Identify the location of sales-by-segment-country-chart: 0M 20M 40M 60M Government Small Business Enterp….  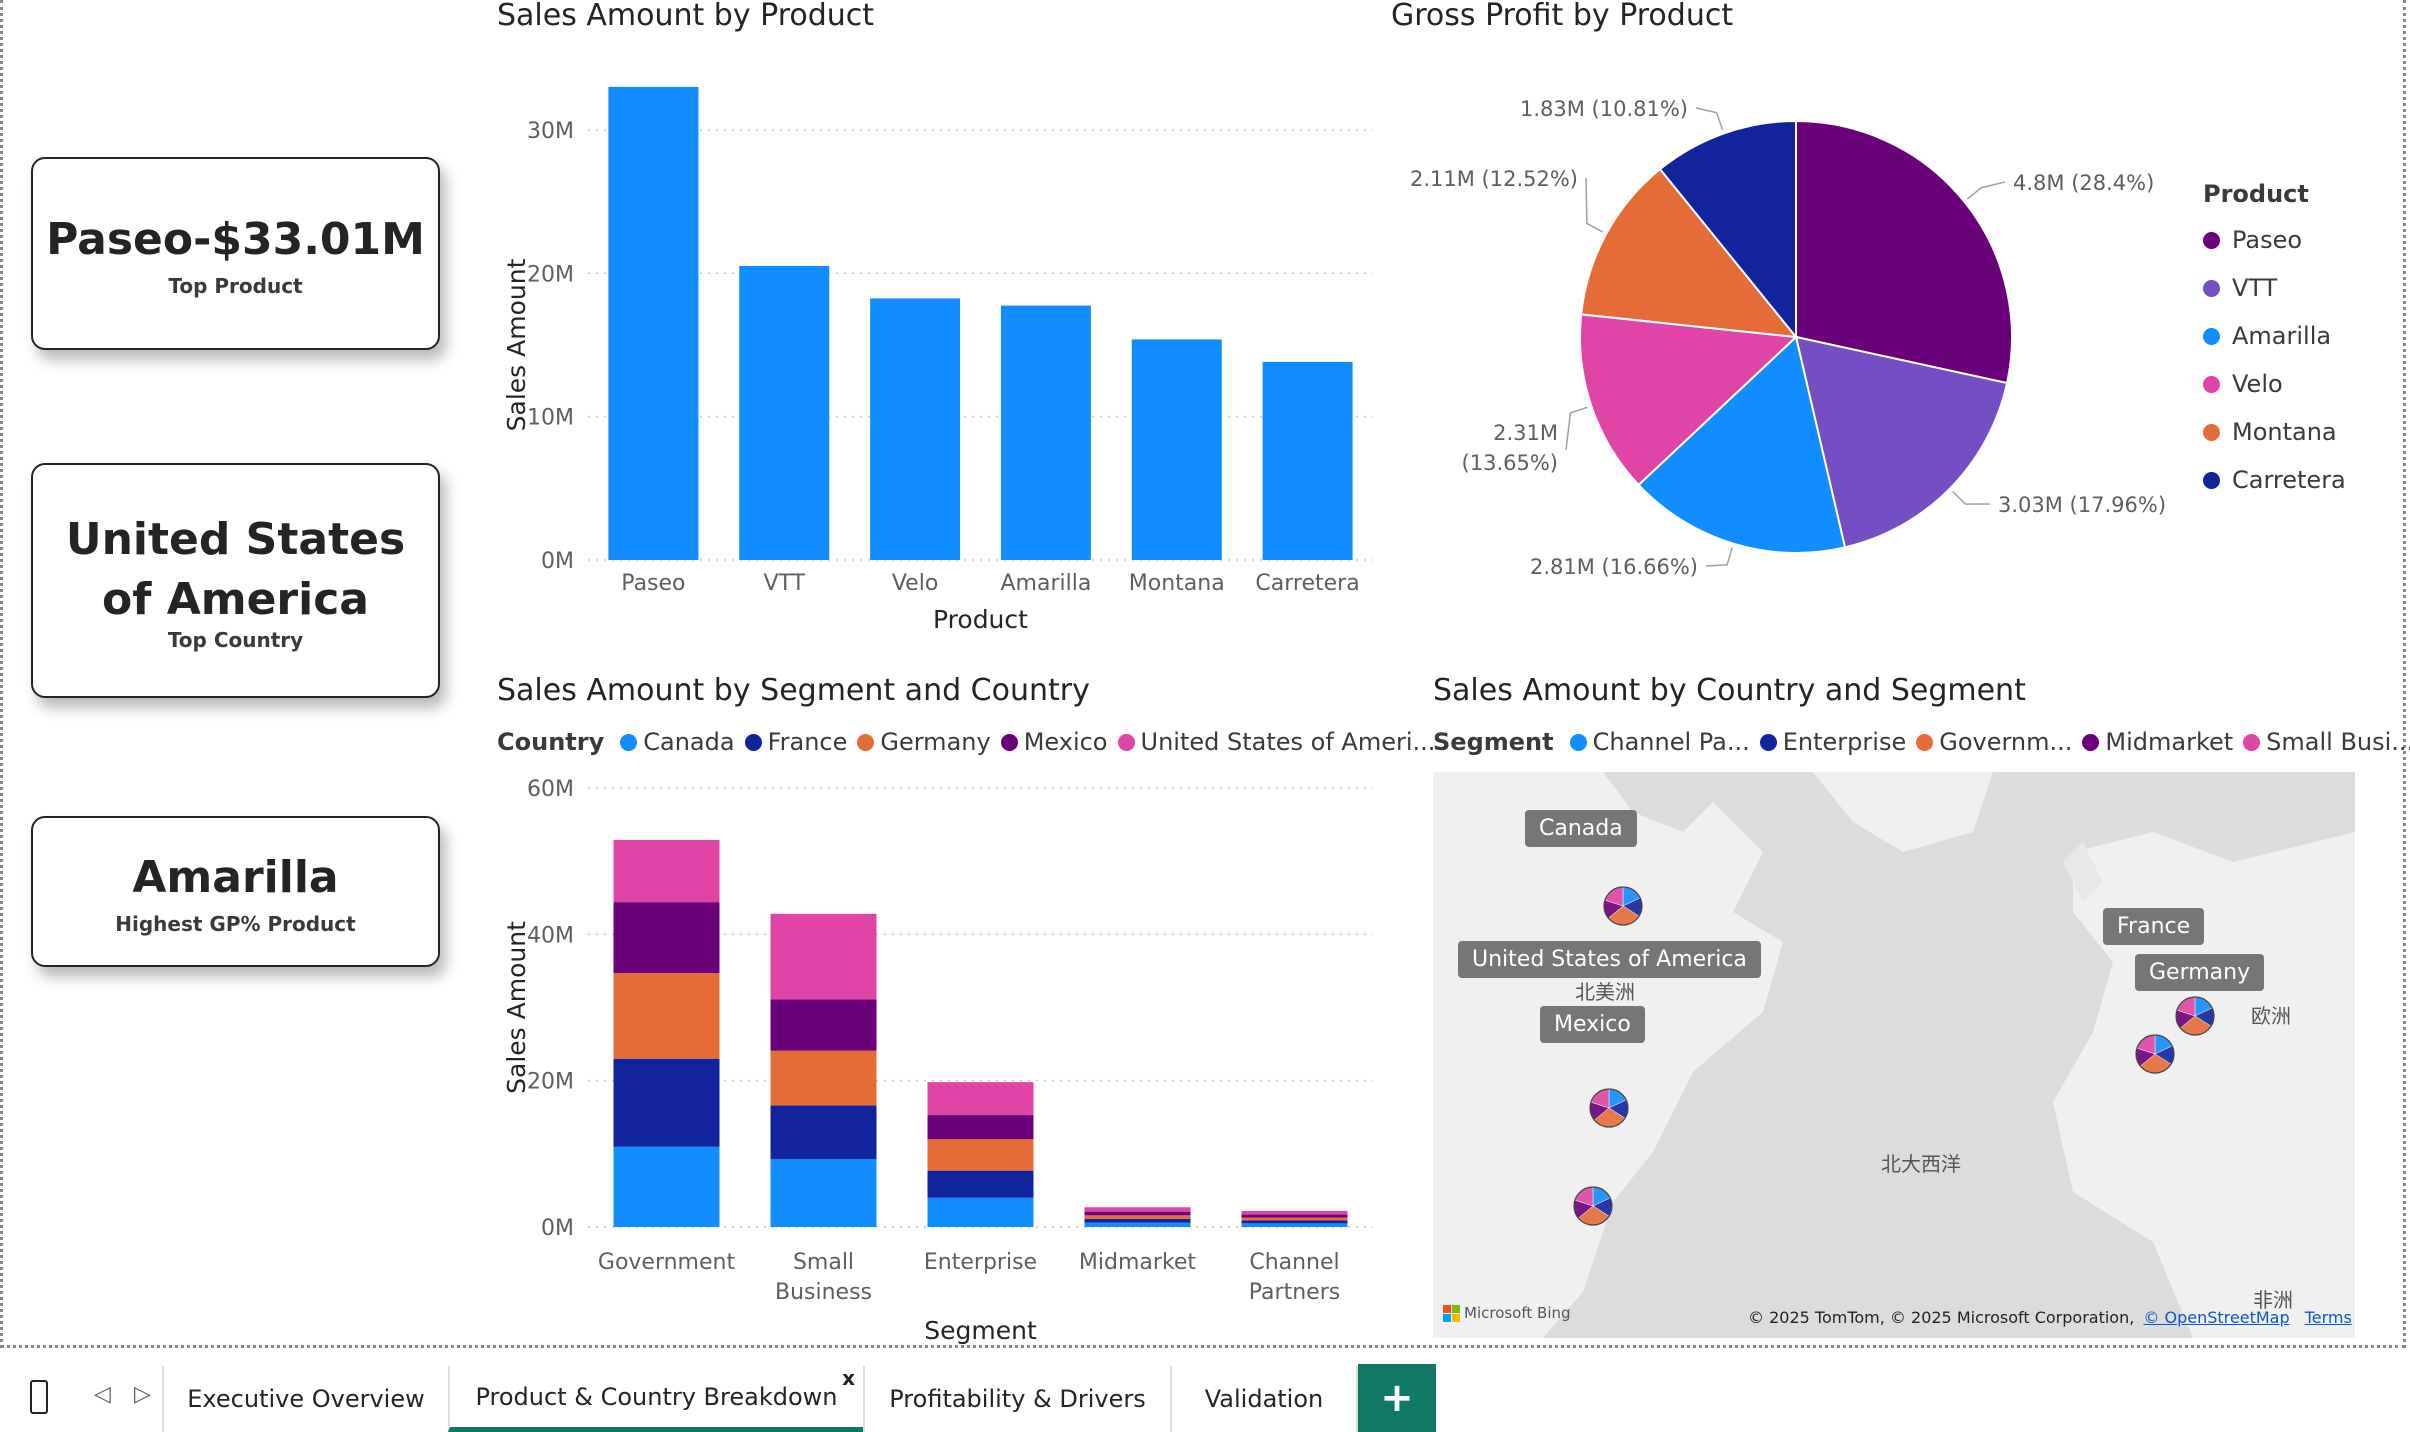
(938, 1057).